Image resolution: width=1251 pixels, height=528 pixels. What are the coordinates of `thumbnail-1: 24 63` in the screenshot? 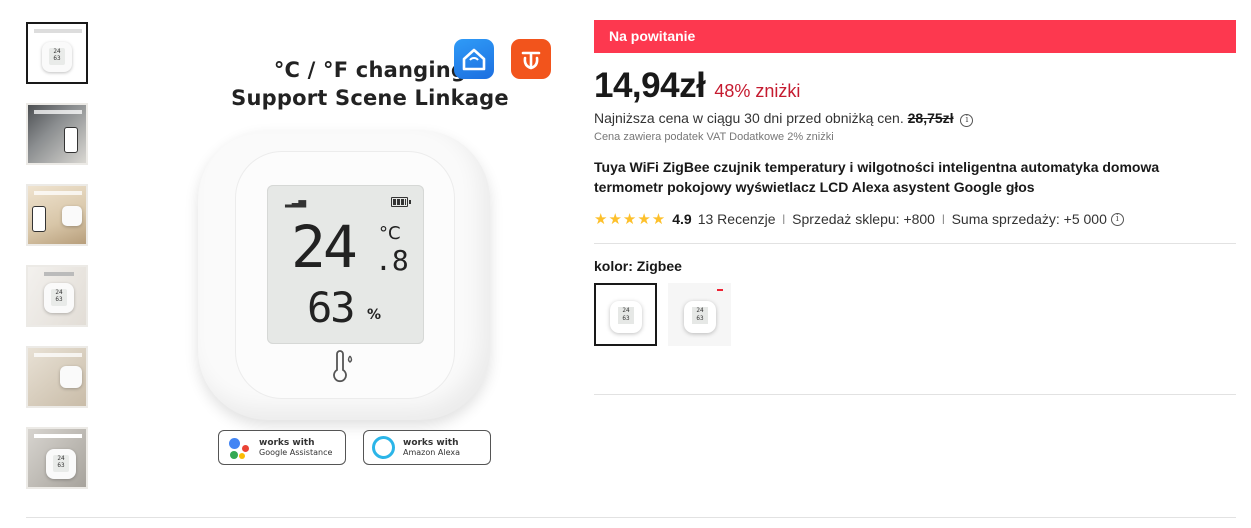 It's located at (57, 53).